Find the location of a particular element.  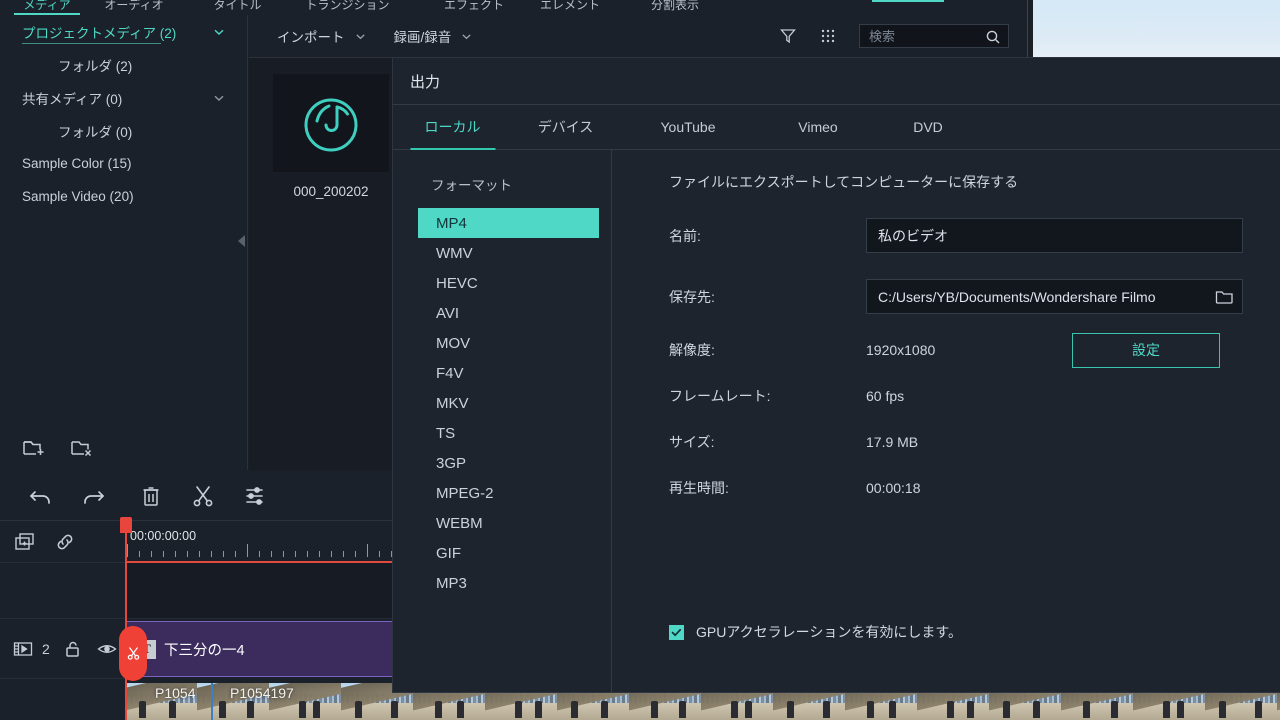

add-track-icon is located at coordinates (25, 542).